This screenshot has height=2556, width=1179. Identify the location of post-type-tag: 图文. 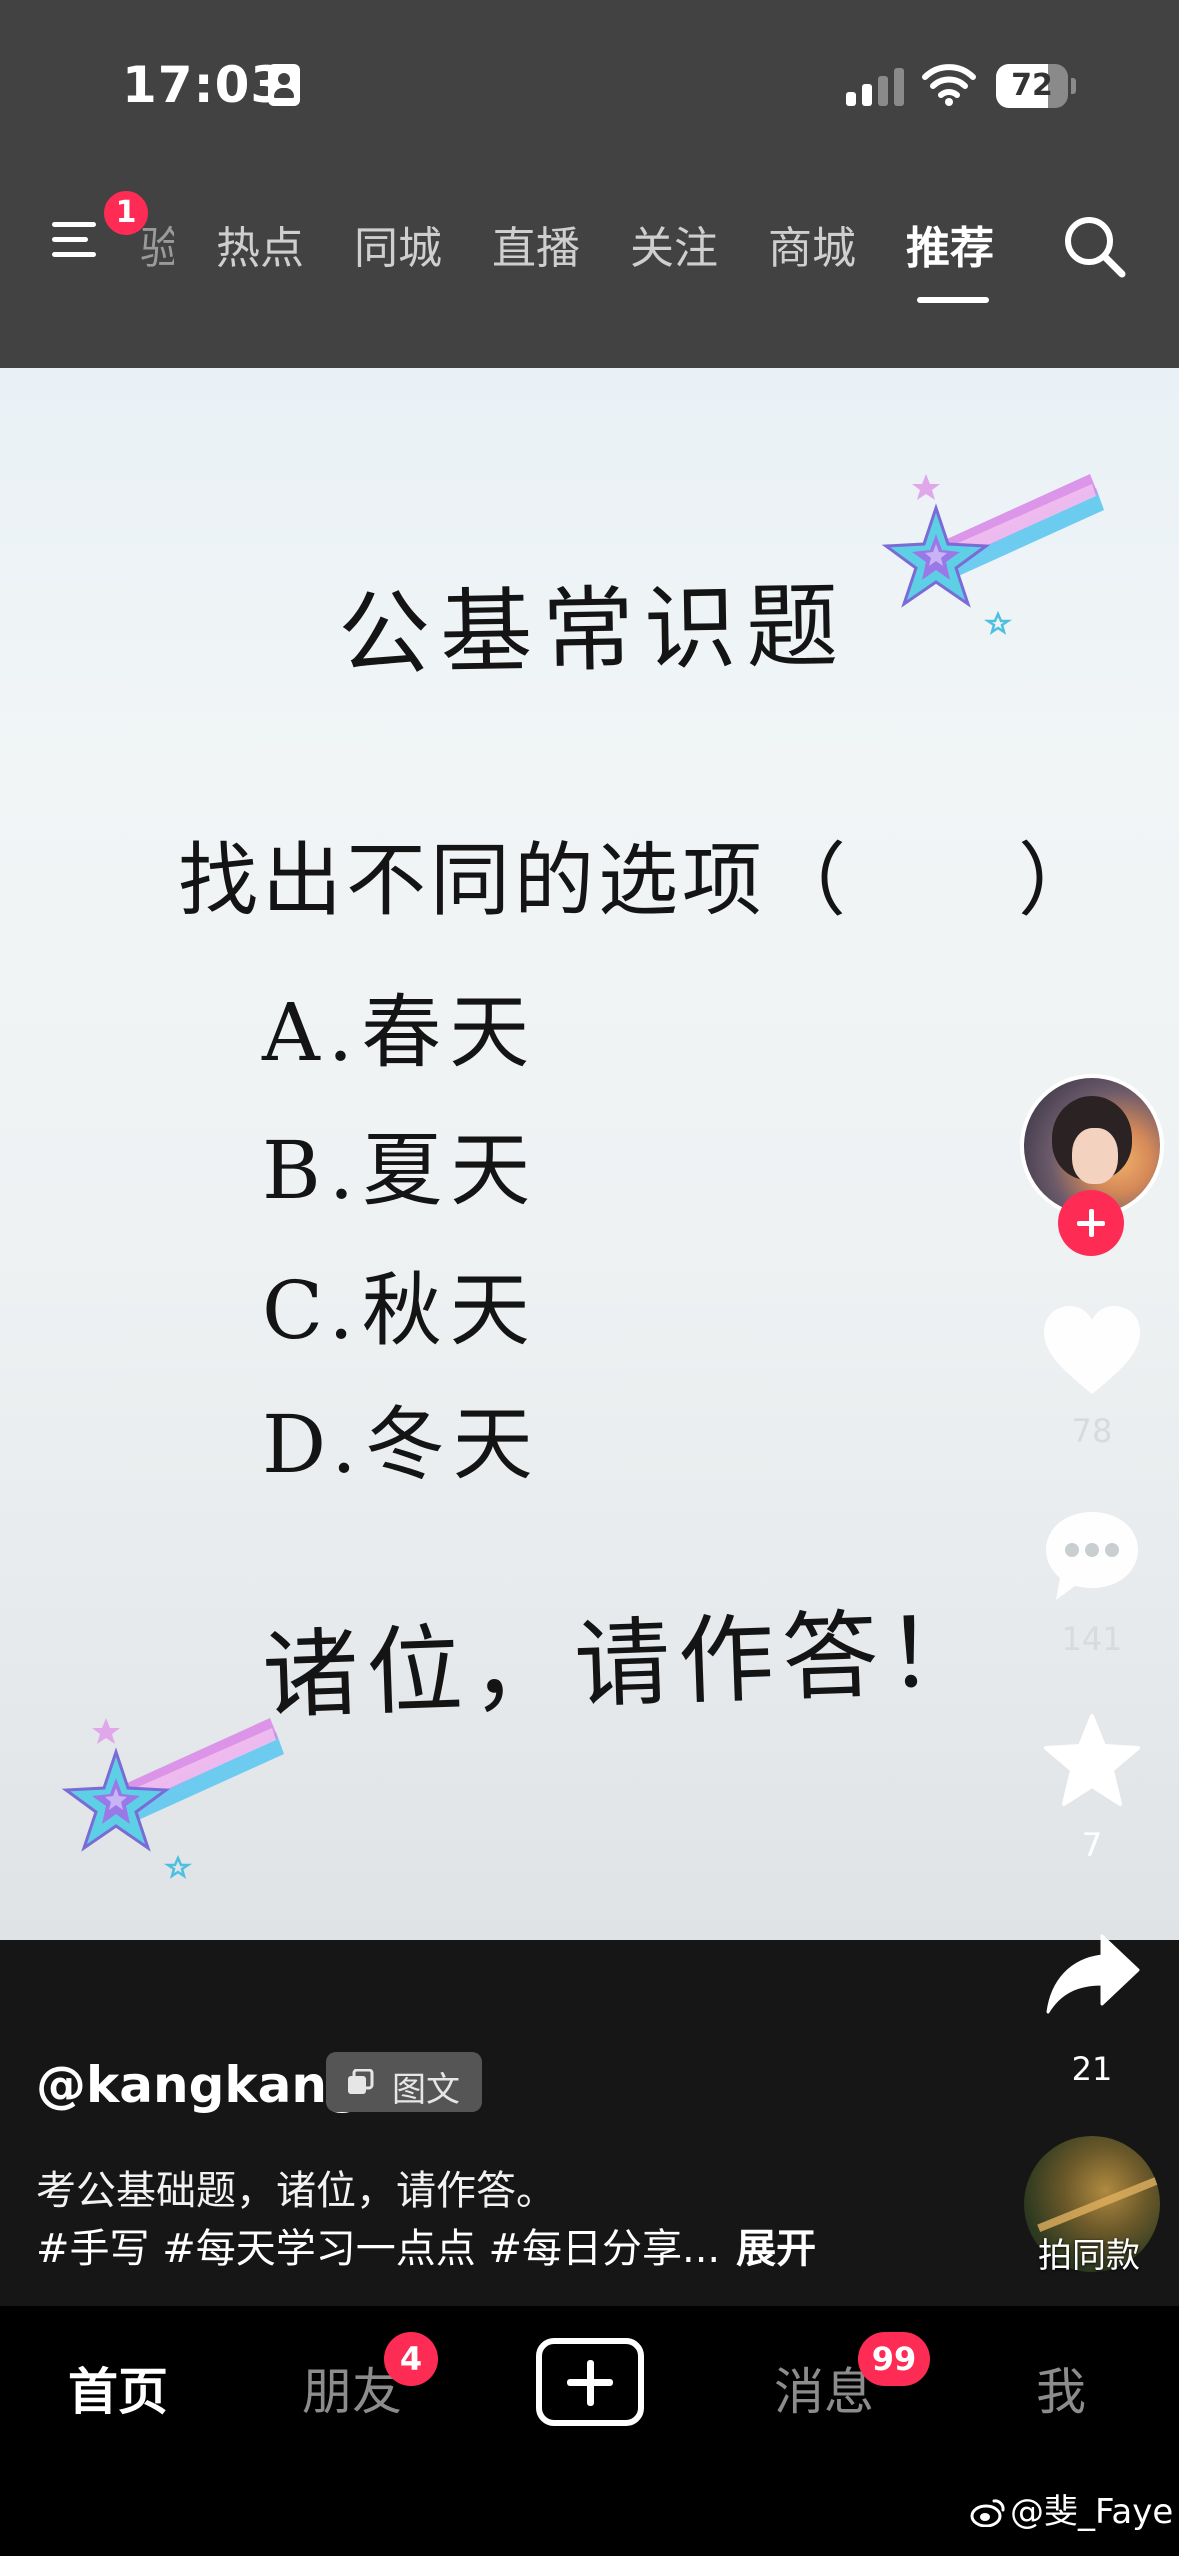
(404, 2082).